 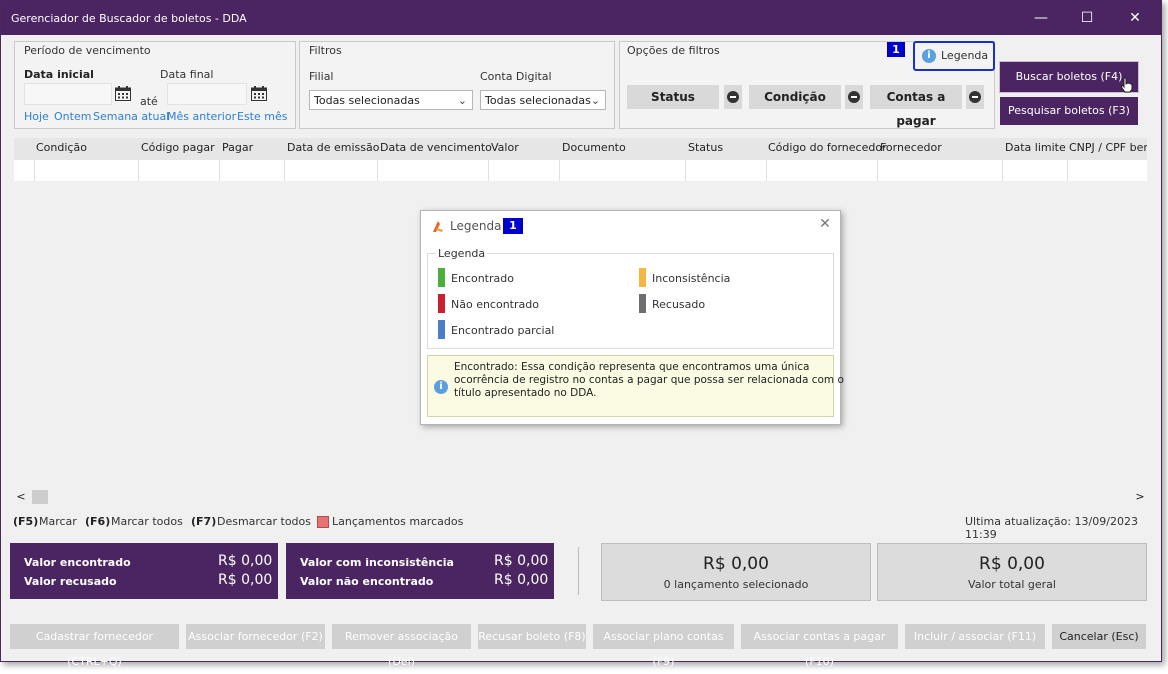 What do you see at coordinates (61, 147) in the screenshot?
I see `col-condicao: Condição` at bounding box center [61, 147].